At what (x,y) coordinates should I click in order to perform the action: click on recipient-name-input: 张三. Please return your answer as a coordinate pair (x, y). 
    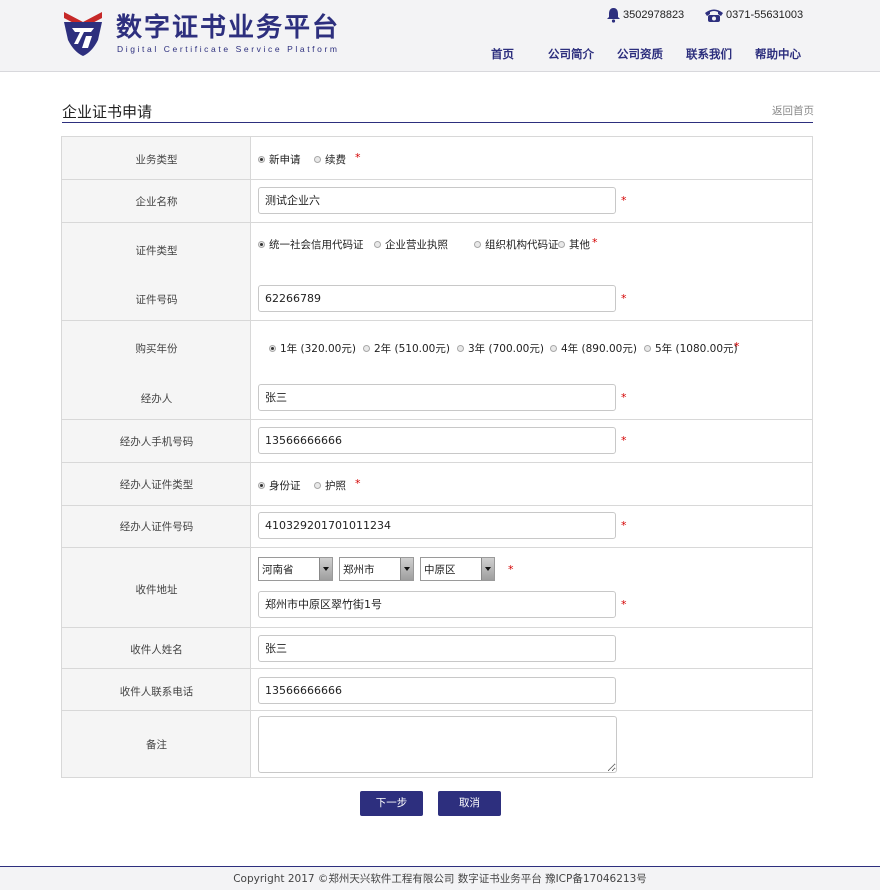
    Looking at the image, I should click on (437, 648).